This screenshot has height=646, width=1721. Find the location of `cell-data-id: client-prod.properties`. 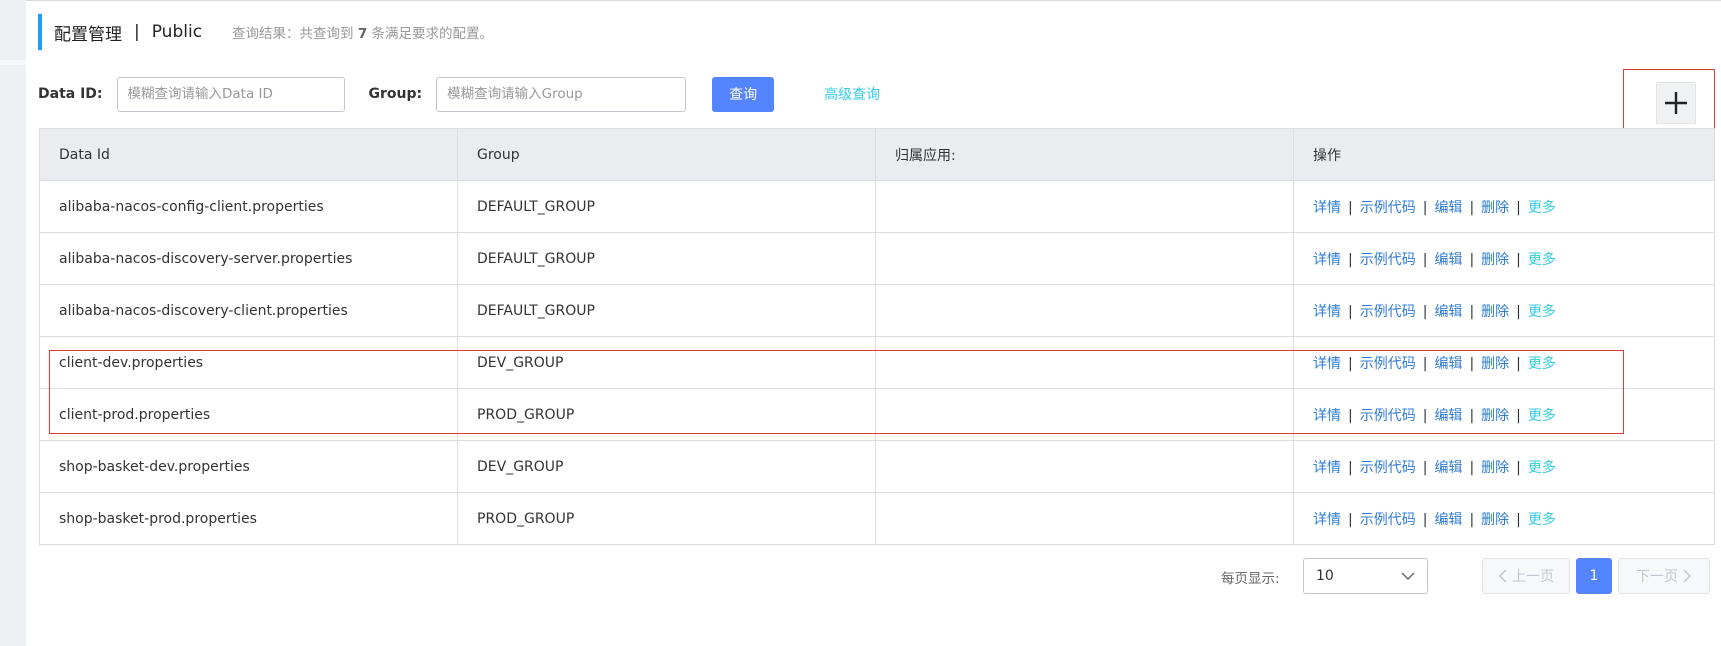

cell-data-id: client-prod.properties is located at coordinates (248, 414).